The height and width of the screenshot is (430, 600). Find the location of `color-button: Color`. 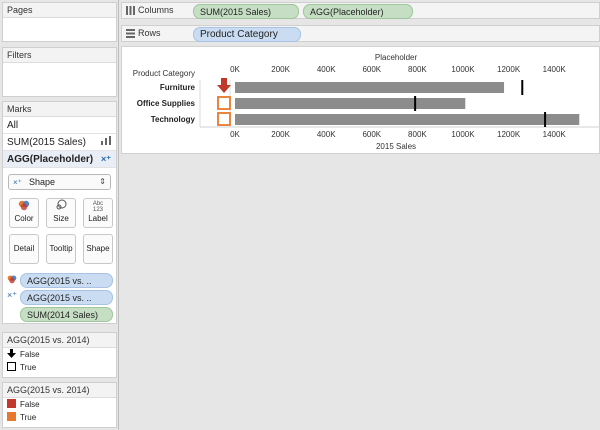

color-button: Color is located at coordinates (24, 213).